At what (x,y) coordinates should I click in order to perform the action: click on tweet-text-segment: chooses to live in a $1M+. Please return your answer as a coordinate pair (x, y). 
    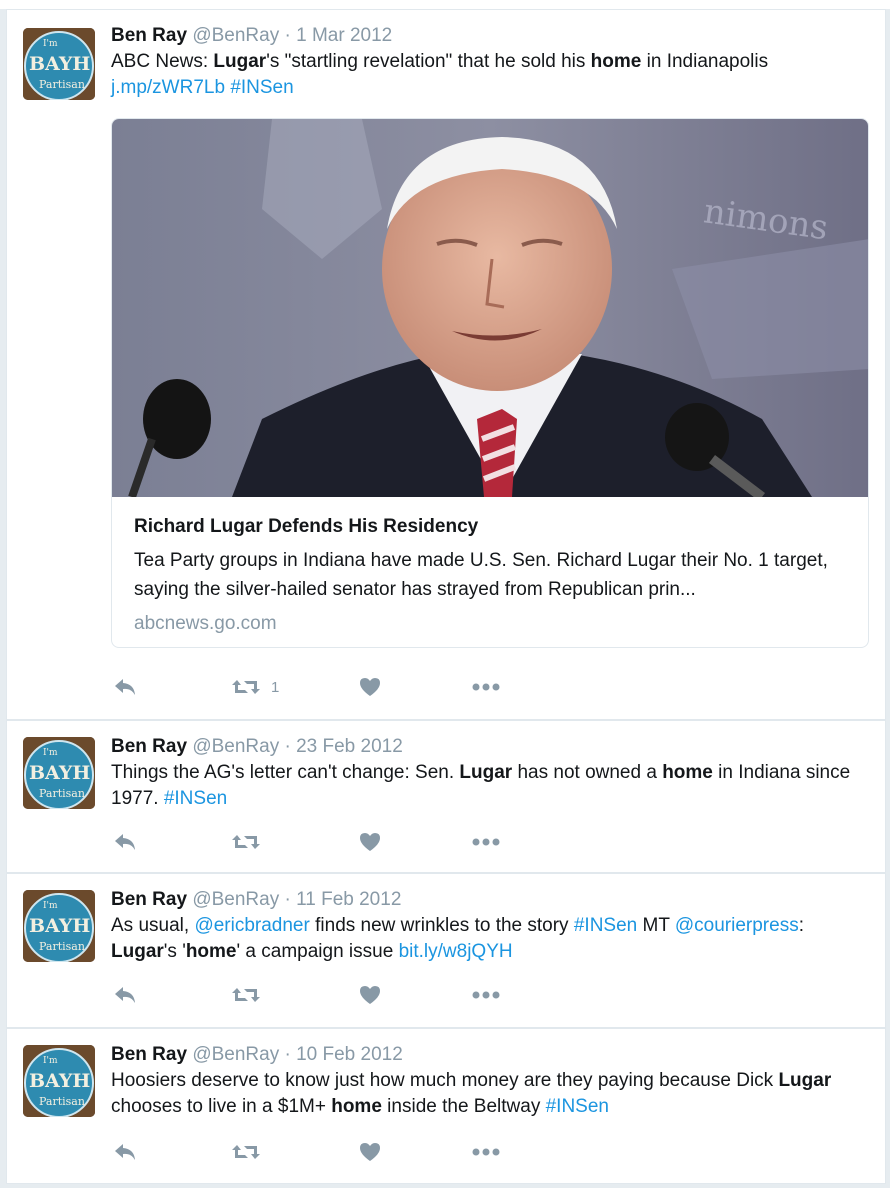
    Looking at the image, I should click on (221, 1106).